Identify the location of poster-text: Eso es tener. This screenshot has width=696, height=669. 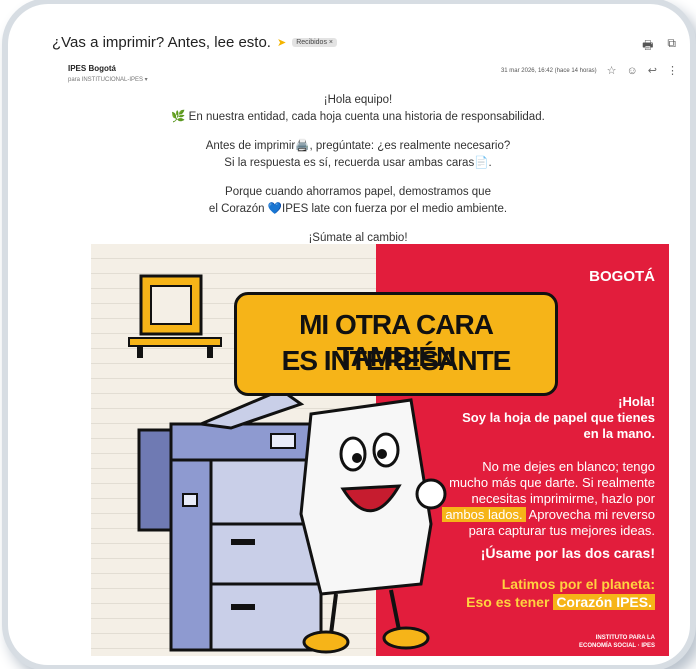
(510, 602).